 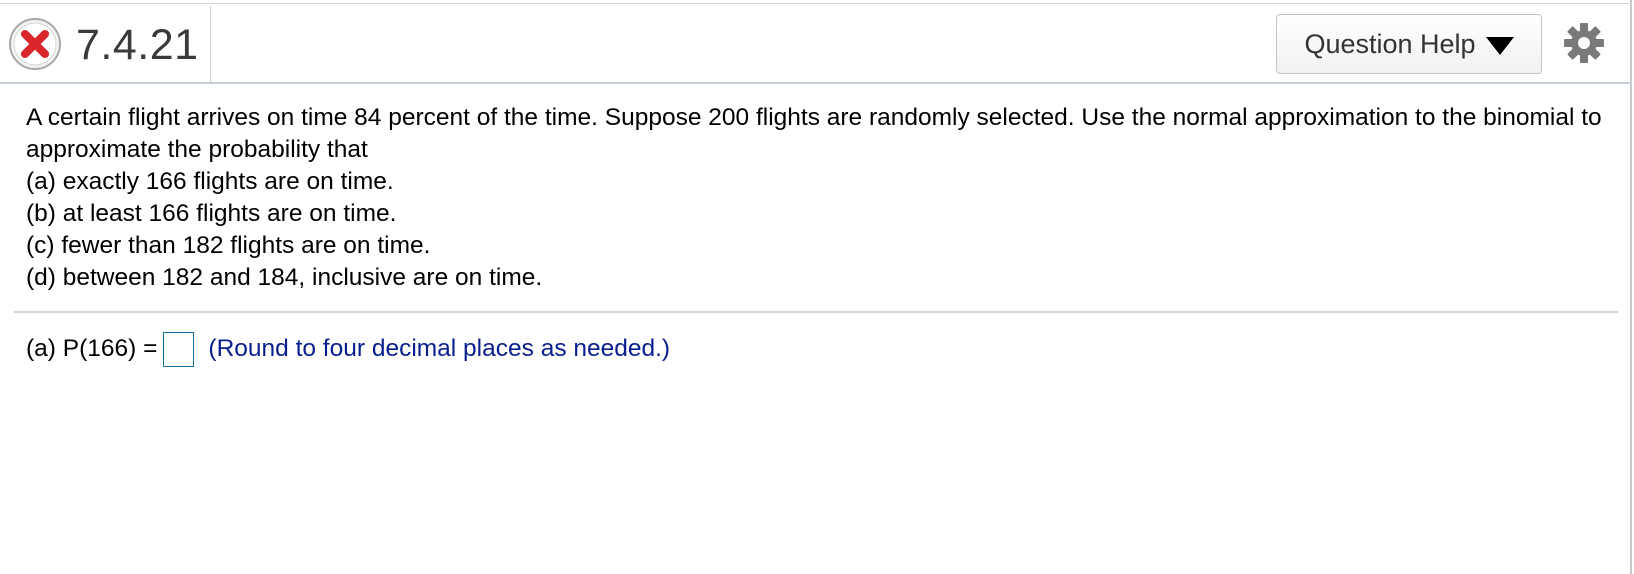 I want to click on question-number: 7.4.21, so click(x=137, y=45).